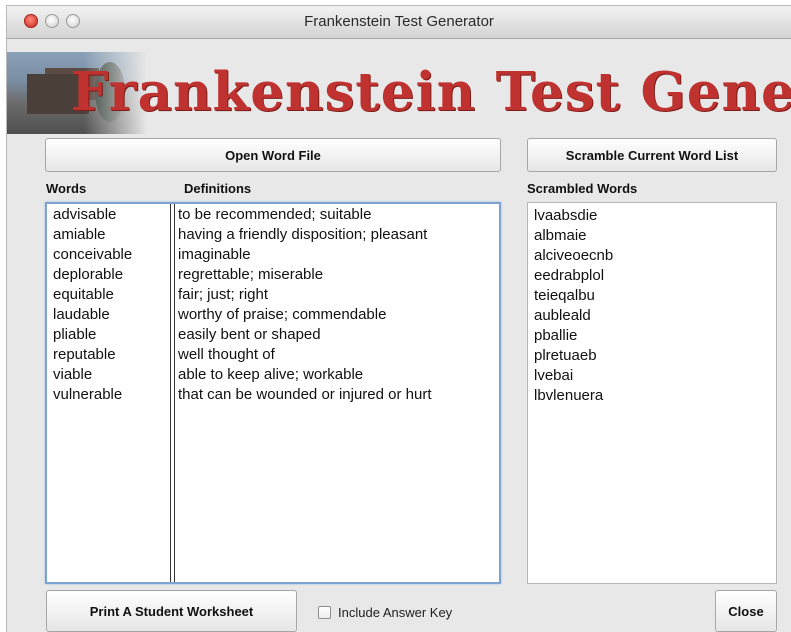  I want to click on definition-item: to be recommended; suitable, so click(305, 215).